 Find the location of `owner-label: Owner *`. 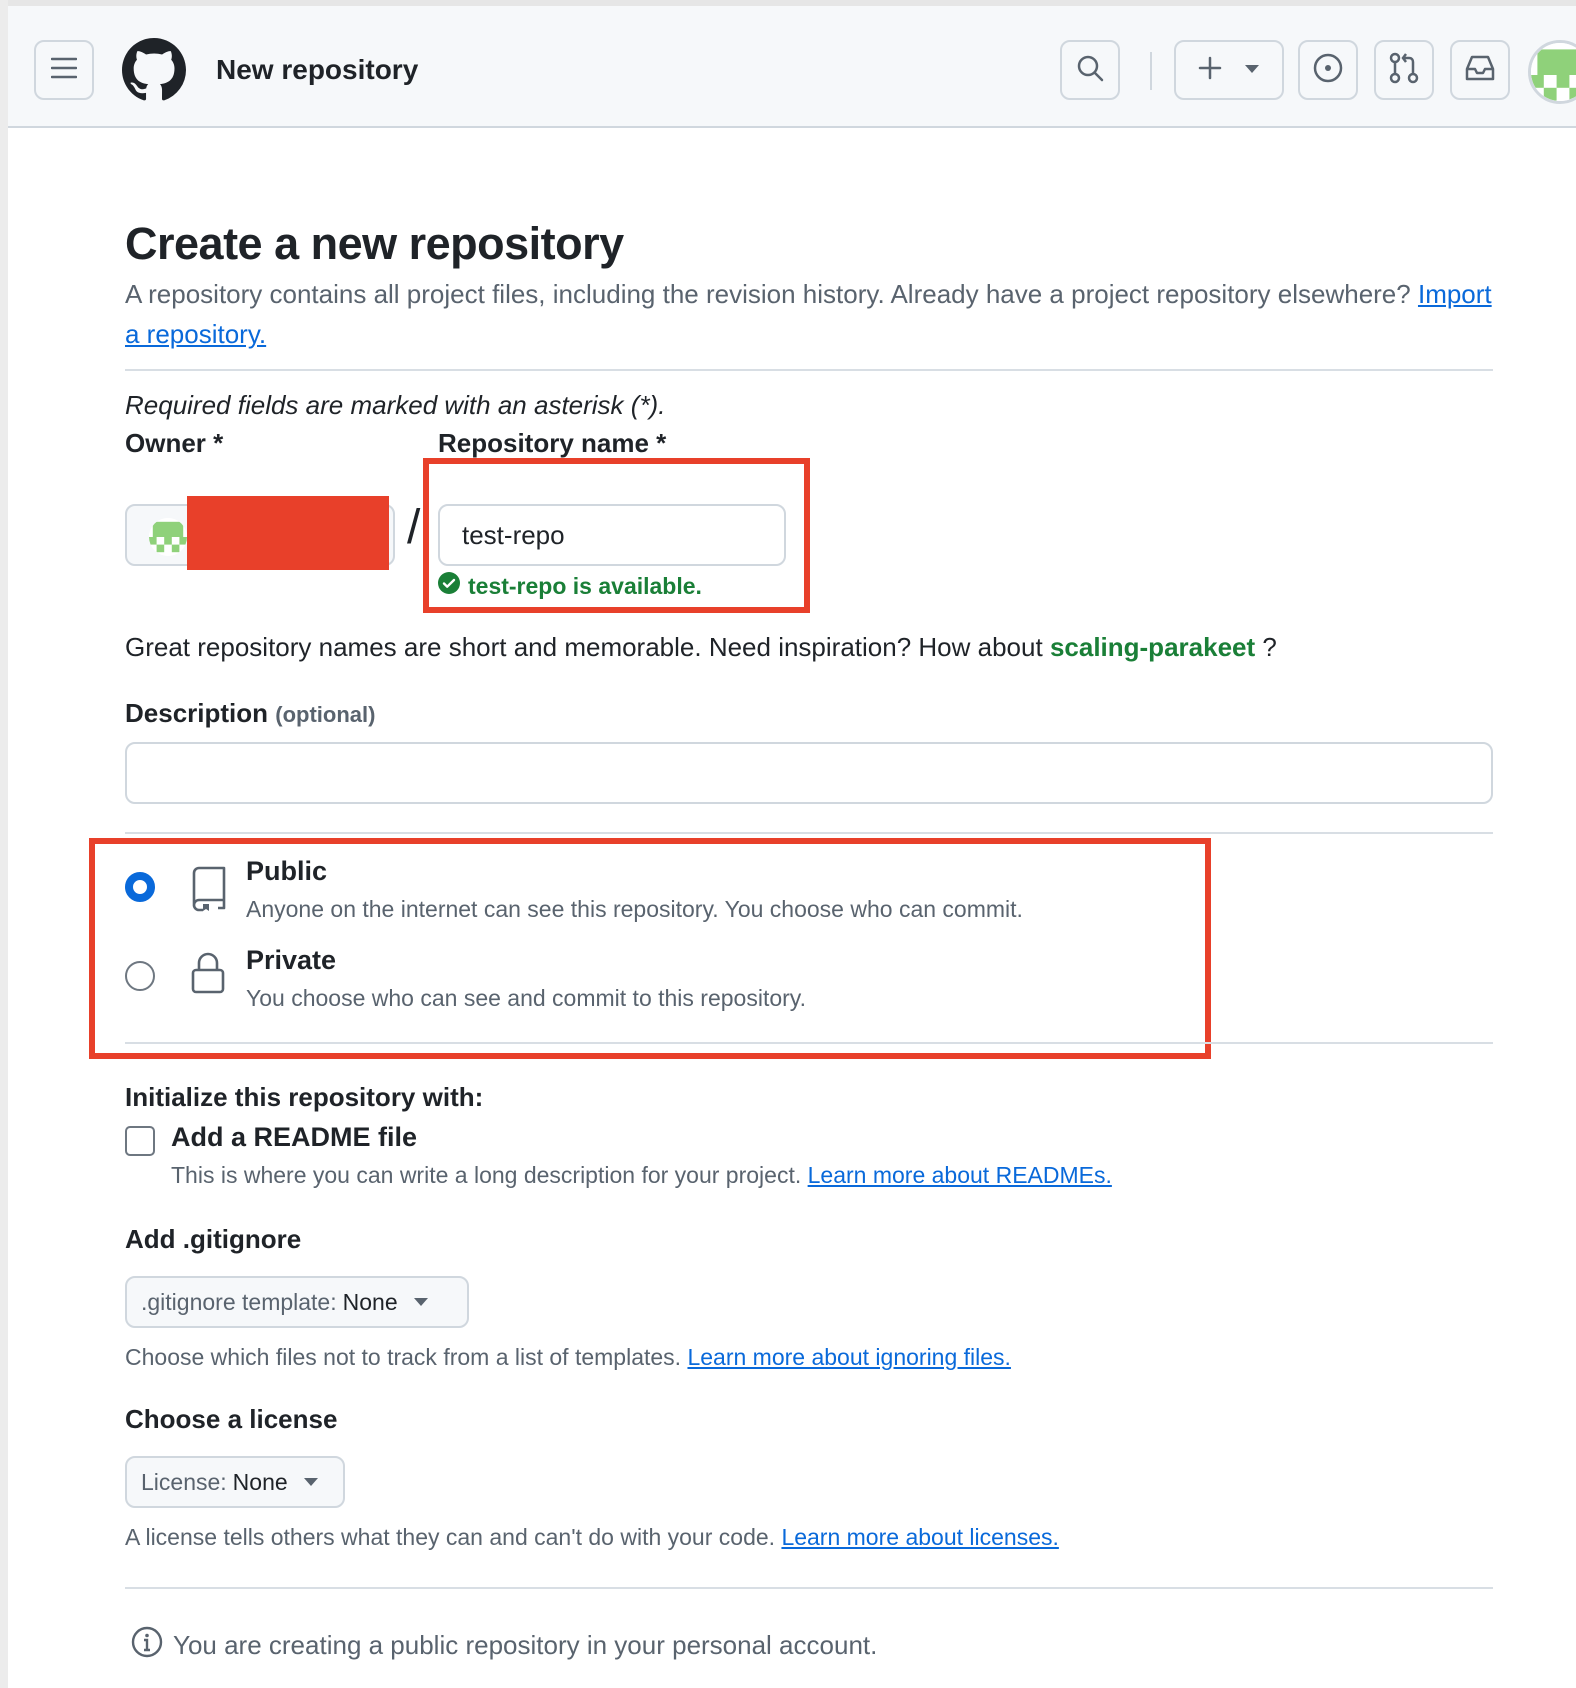

owner-label: Owner * is located at coordinates (174, 443).